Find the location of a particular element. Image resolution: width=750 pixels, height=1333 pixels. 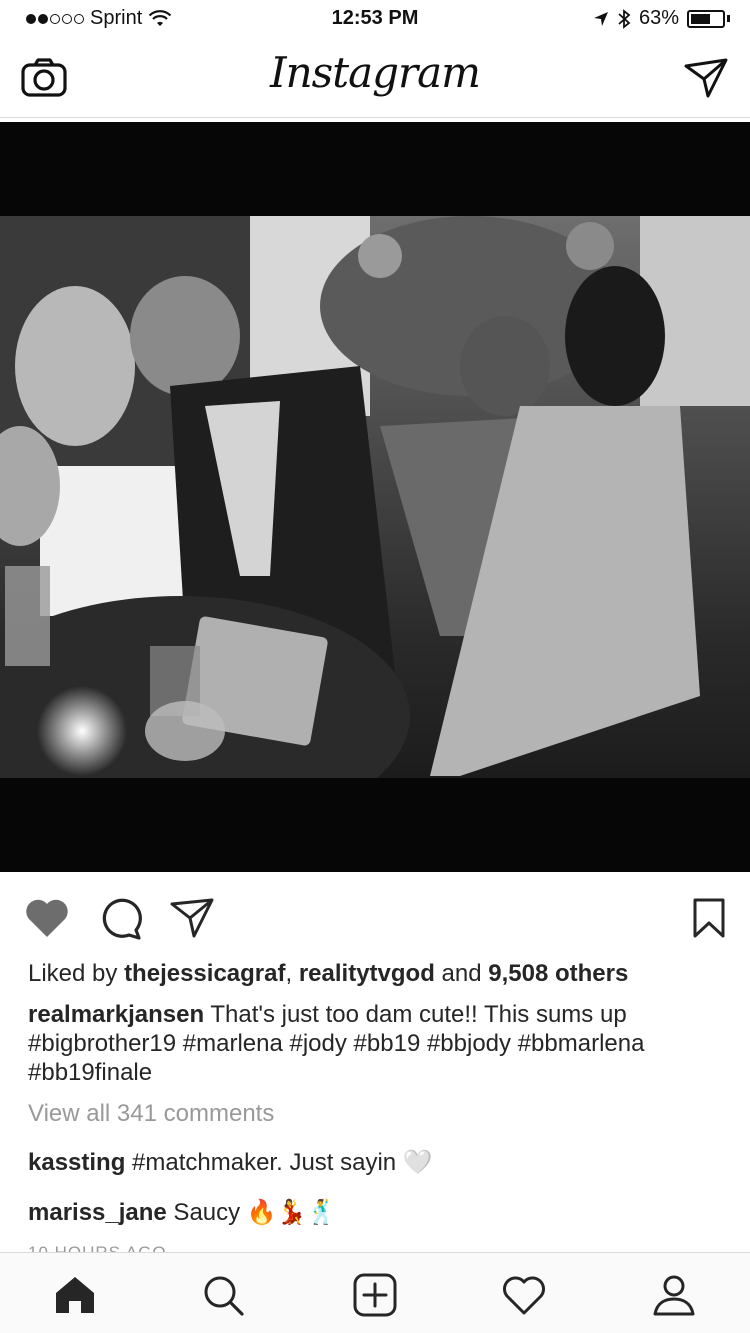

bluetooth-icon is located at coordinates (624, 18).